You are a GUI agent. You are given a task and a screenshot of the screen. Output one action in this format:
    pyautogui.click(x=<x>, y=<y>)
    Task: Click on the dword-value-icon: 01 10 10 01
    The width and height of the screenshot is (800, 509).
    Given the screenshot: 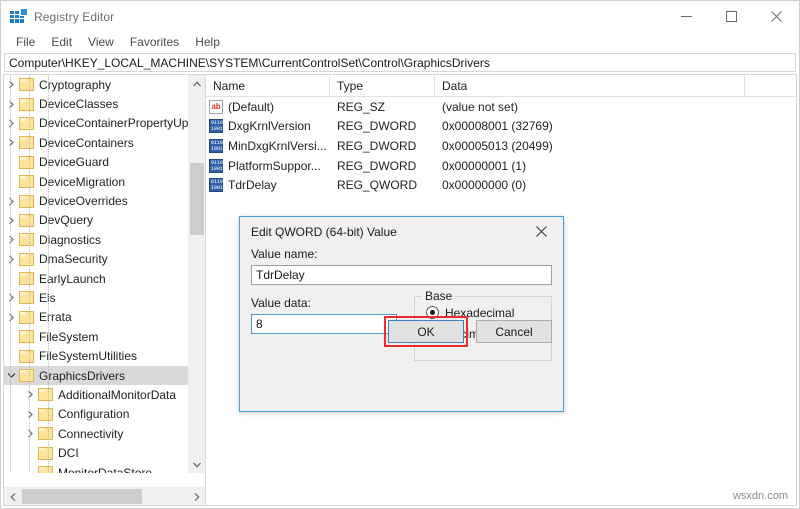 What is the action you would take?
    pyautogui.click(x=216, y=145)
    